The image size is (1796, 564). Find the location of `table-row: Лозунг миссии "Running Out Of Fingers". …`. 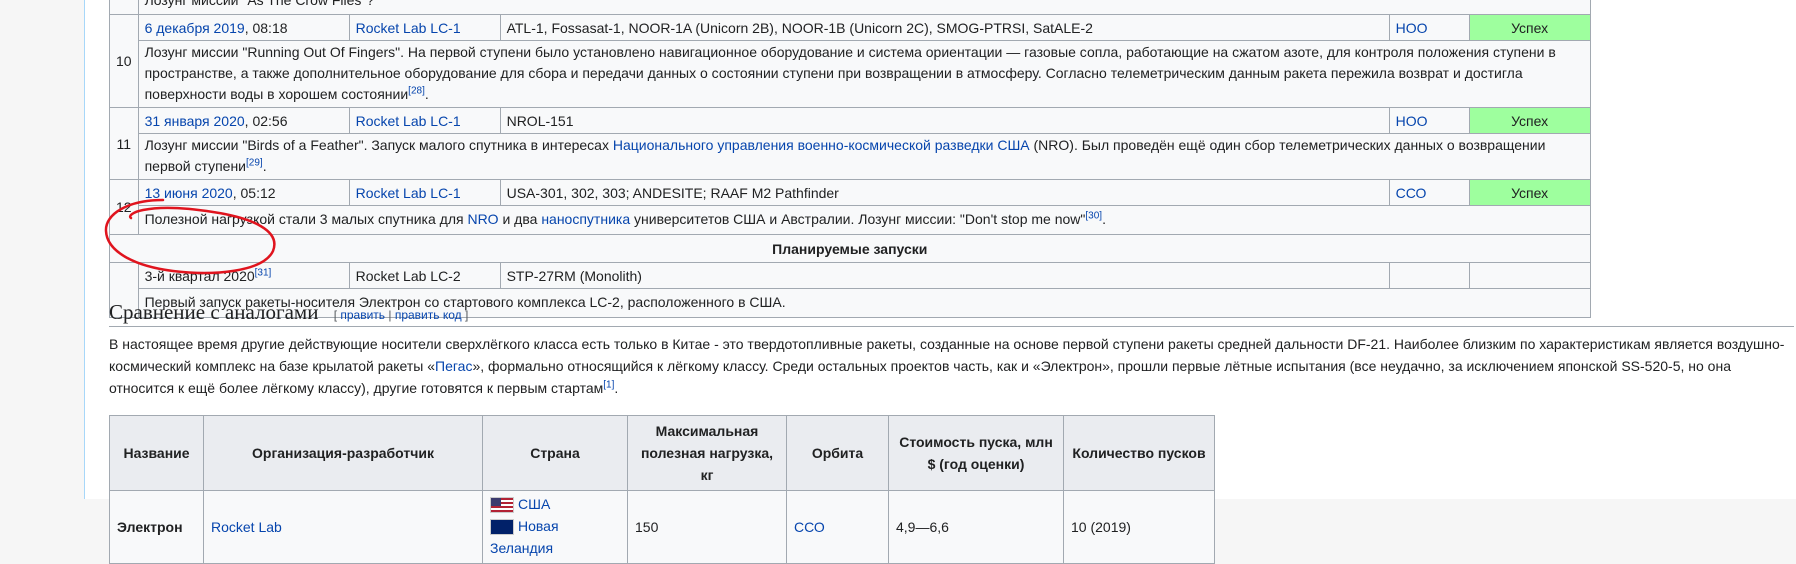

table-row: Лозунг миссии "Running Out Of Fingers". … is located at coordinates (850, 74).